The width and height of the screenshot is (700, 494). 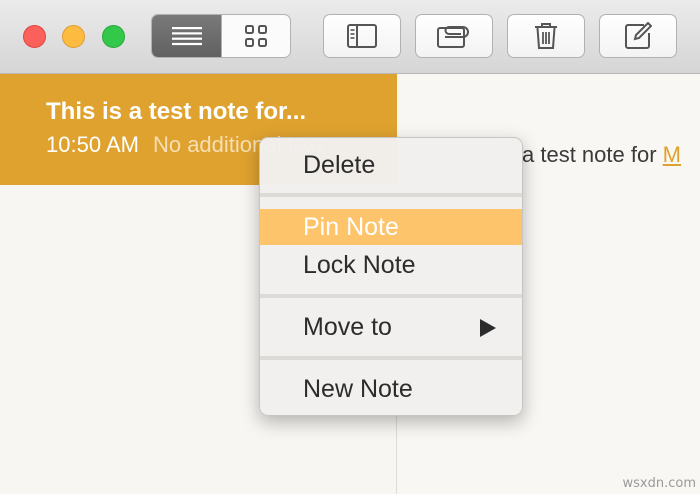 I want to click on menu-item-label: Delete, so click(x=339, y=164).